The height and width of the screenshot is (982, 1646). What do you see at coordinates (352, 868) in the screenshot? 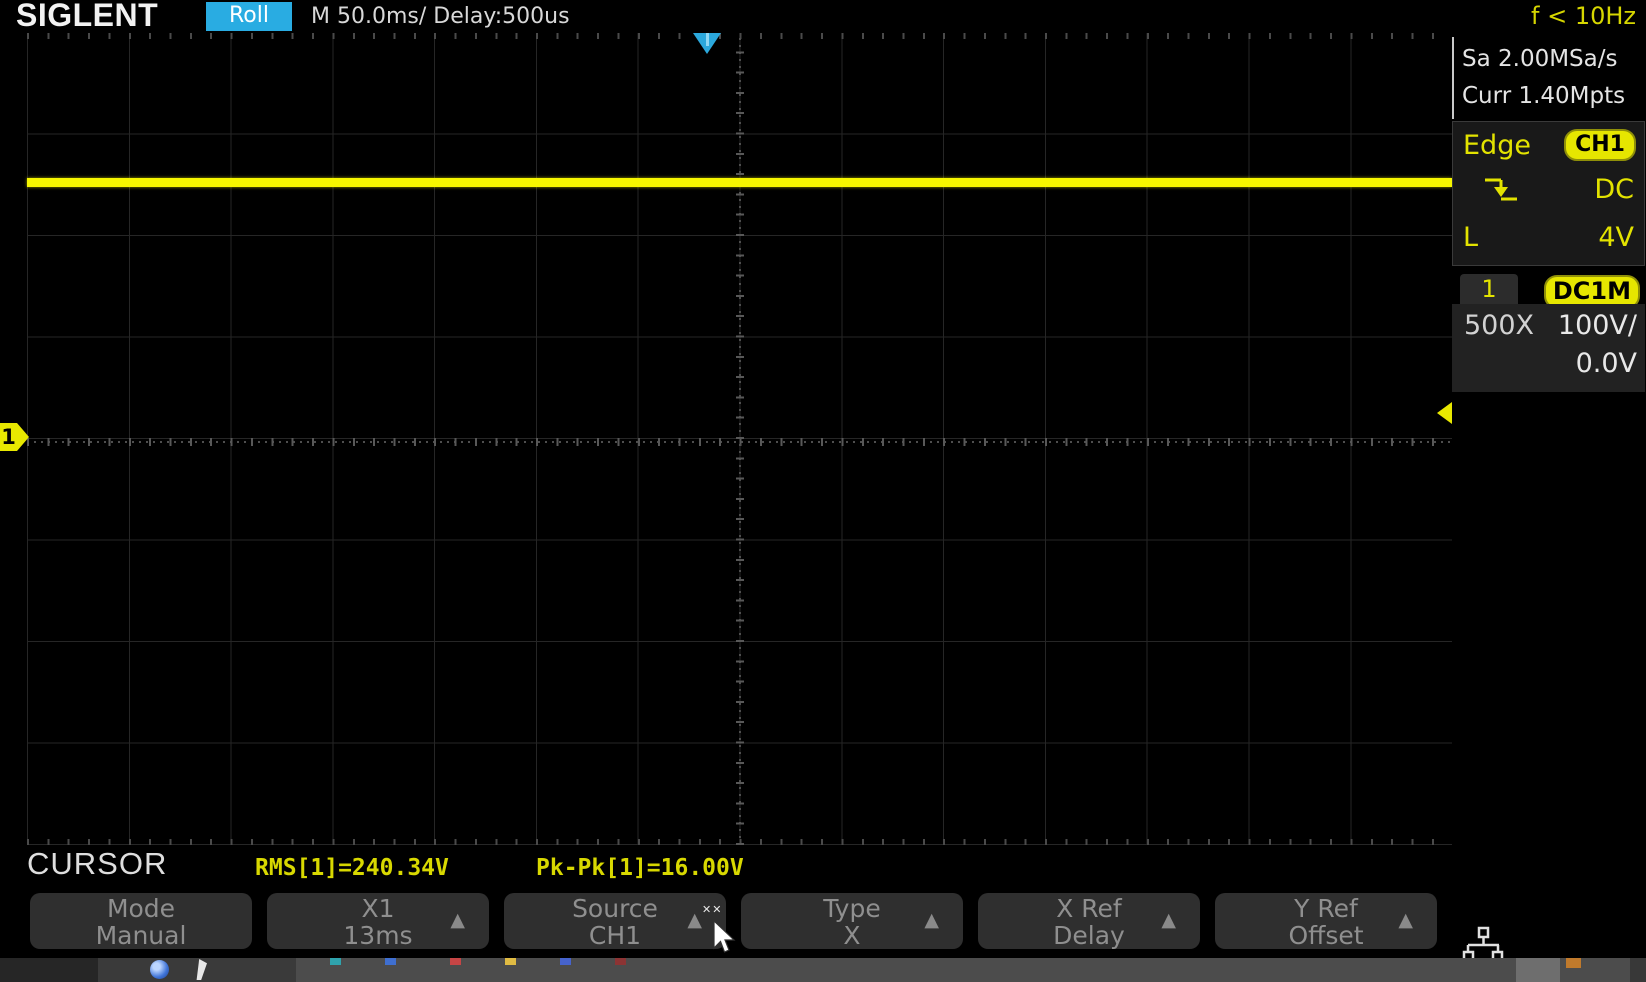
I see `measurement-rms: RMS[1]=240.34V` at bounding box center [352, 868].